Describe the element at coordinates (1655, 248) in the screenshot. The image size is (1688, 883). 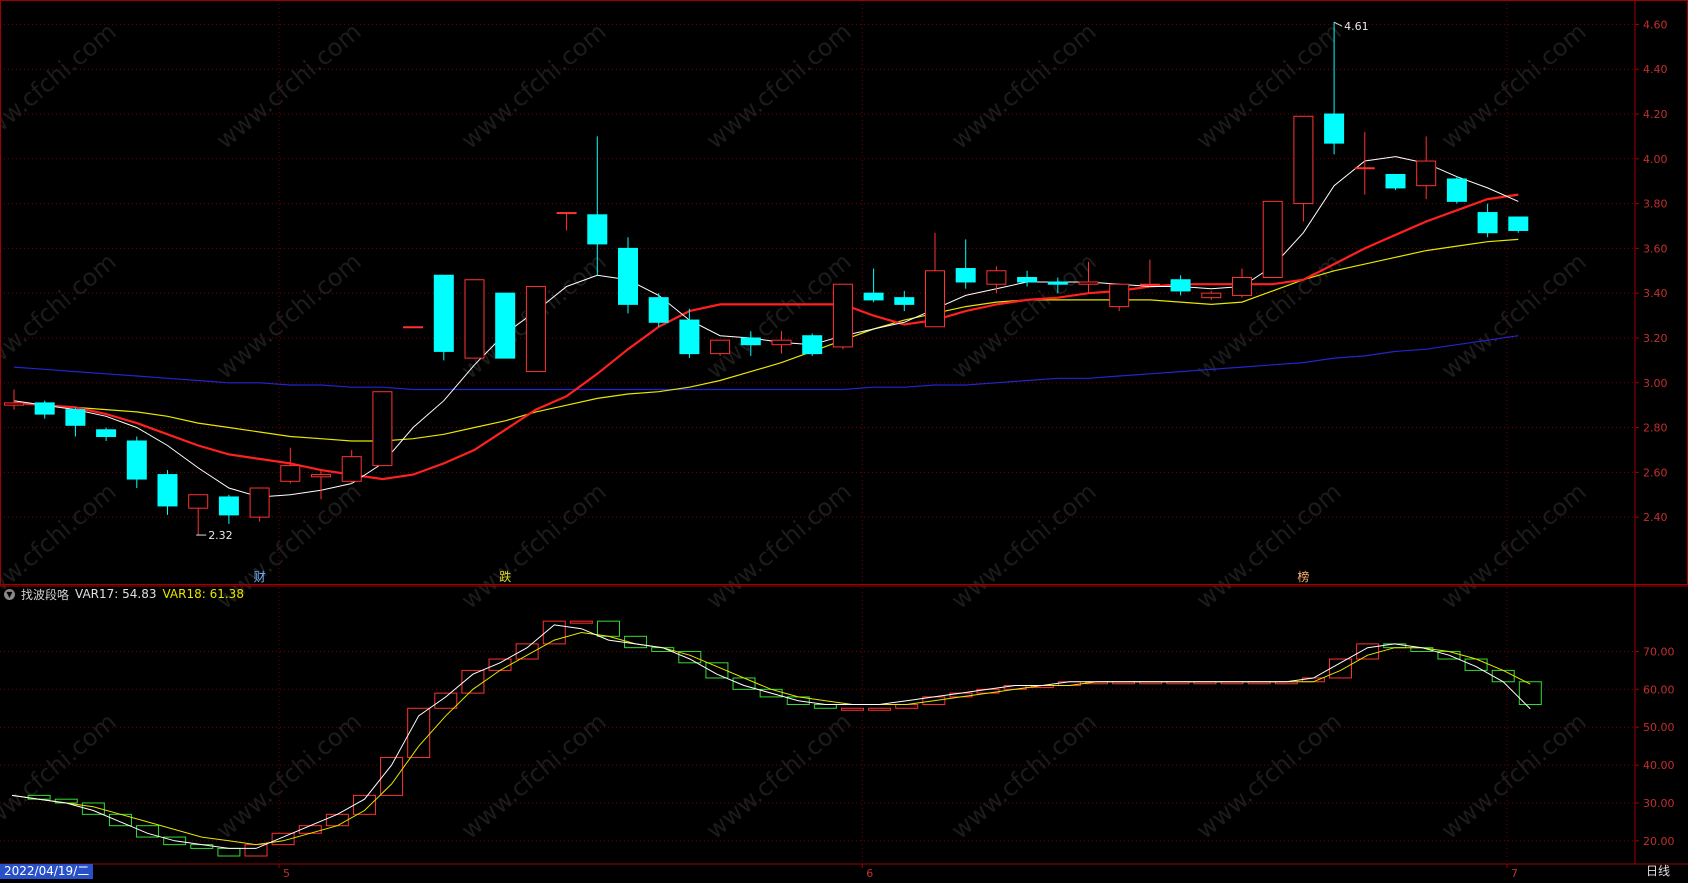
I see `price-tick-label: 3.60` at that location.